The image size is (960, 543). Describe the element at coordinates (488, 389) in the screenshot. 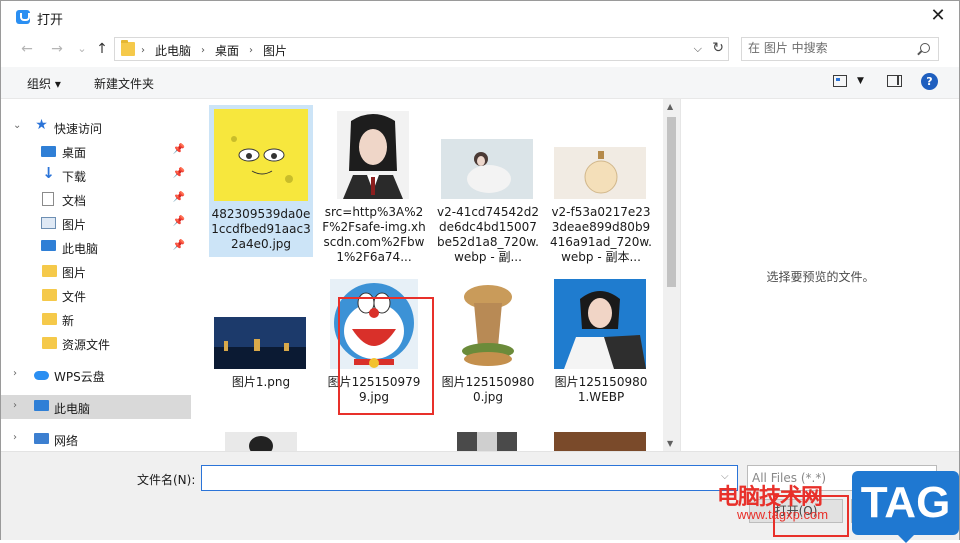

I see `file-name: 图片1251509800.jpg` at that location.